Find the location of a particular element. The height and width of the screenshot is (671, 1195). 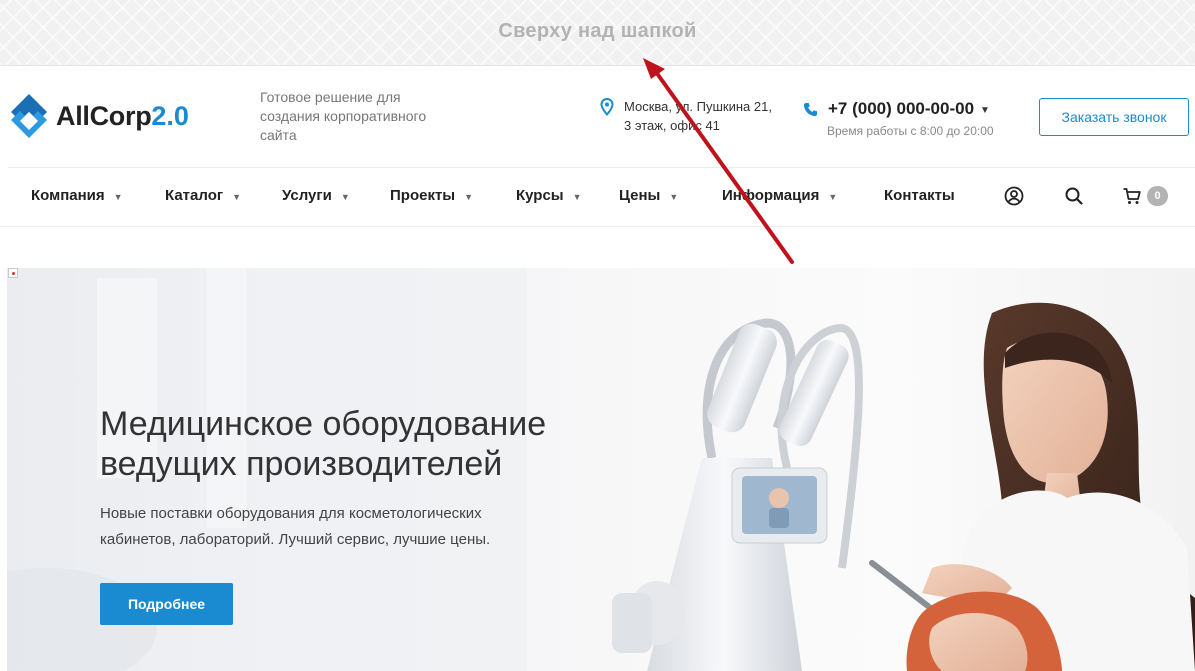

cart-icon is located at coordinates (1132, 196).